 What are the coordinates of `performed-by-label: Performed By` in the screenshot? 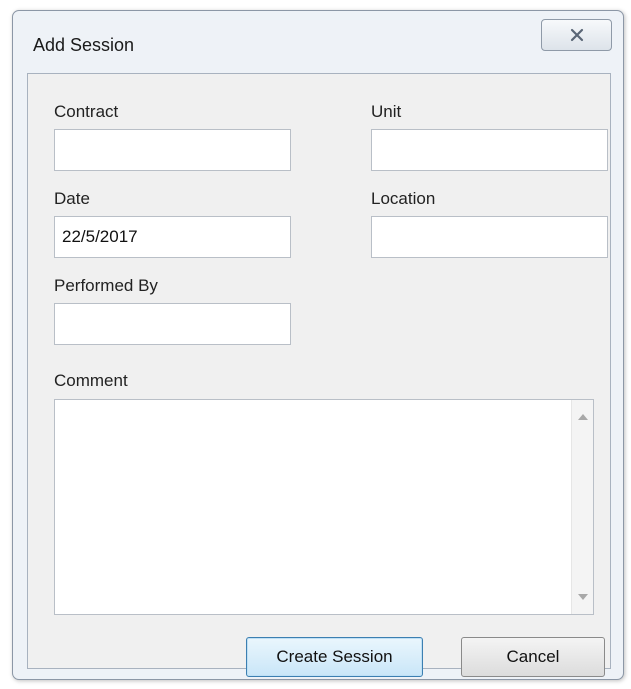 It's located at (106, 285).